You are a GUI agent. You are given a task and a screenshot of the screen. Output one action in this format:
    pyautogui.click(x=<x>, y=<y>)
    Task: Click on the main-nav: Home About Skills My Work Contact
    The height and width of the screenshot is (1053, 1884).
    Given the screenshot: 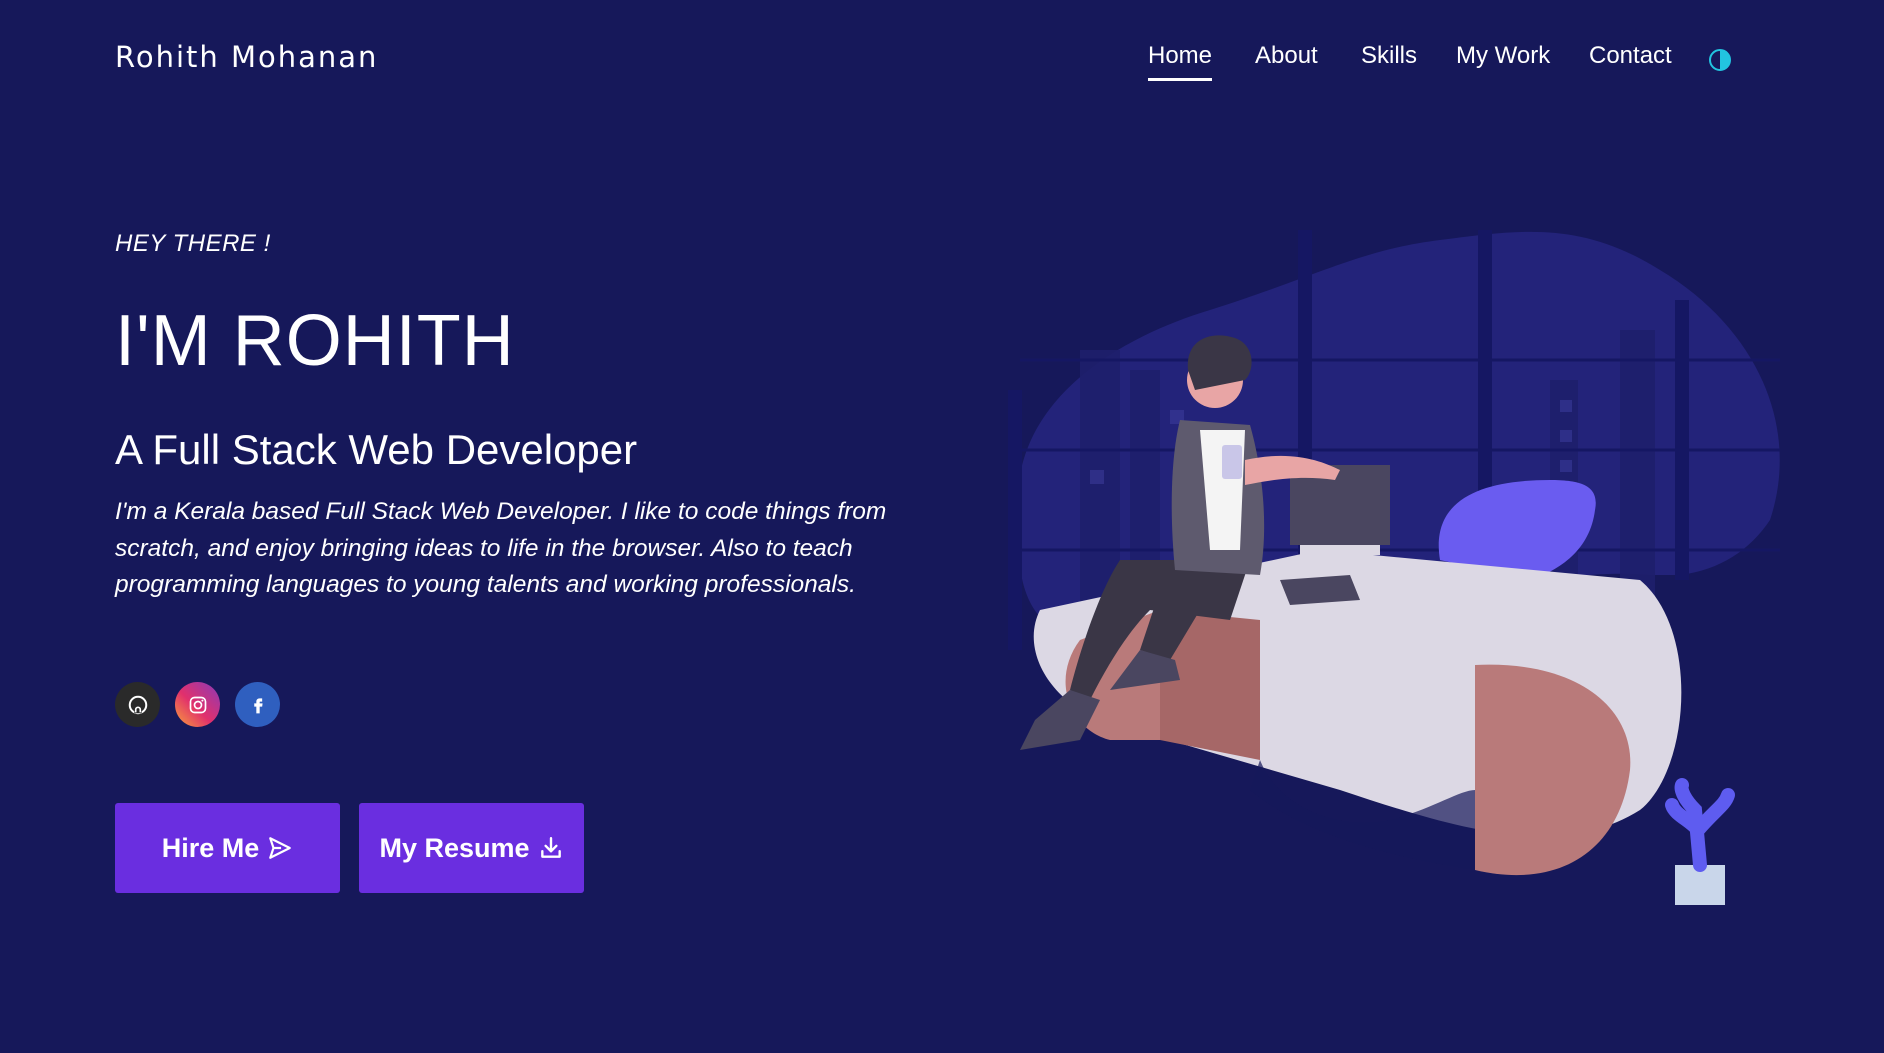 What is the action you would take?
    pyautogui.click(x=942, y=67)
    